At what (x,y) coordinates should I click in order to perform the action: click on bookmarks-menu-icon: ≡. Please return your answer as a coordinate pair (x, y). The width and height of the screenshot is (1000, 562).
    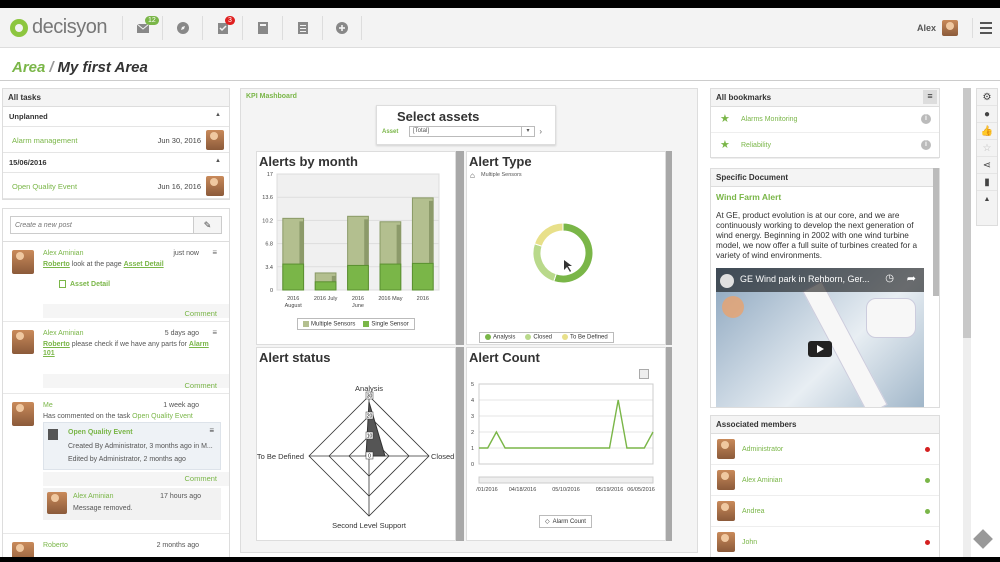
    Looking at the image, I should click on (930, 97).